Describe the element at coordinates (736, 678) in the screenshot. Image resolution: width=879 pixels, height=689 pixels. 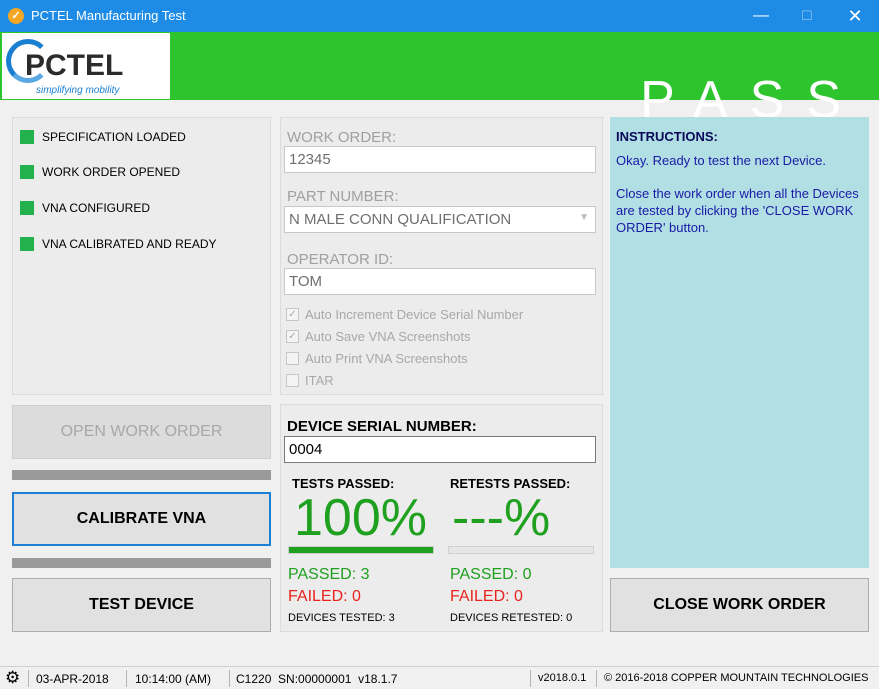
I see `statusbar-copyright: © 2016-2018 COPPER MOUNTAIN TECHNOLOGIES` at that location.